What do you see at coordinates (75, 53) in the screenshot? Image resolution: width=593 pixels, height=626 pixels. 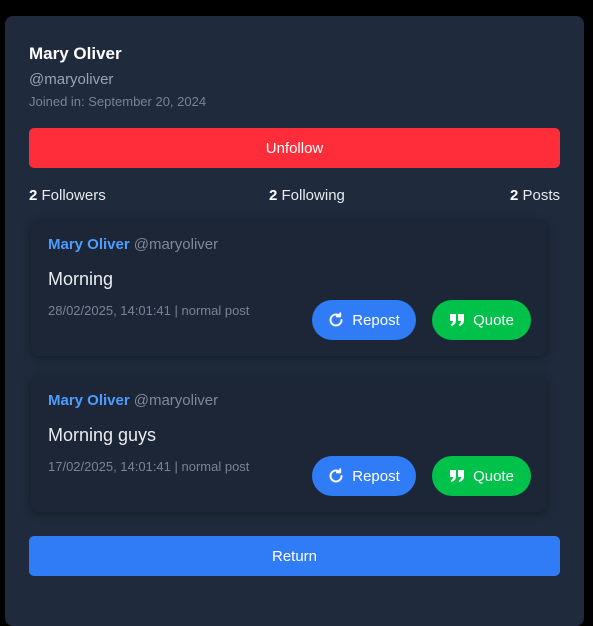 I see `profile-name: Mary Oliver` at bounding box center [75, 53].